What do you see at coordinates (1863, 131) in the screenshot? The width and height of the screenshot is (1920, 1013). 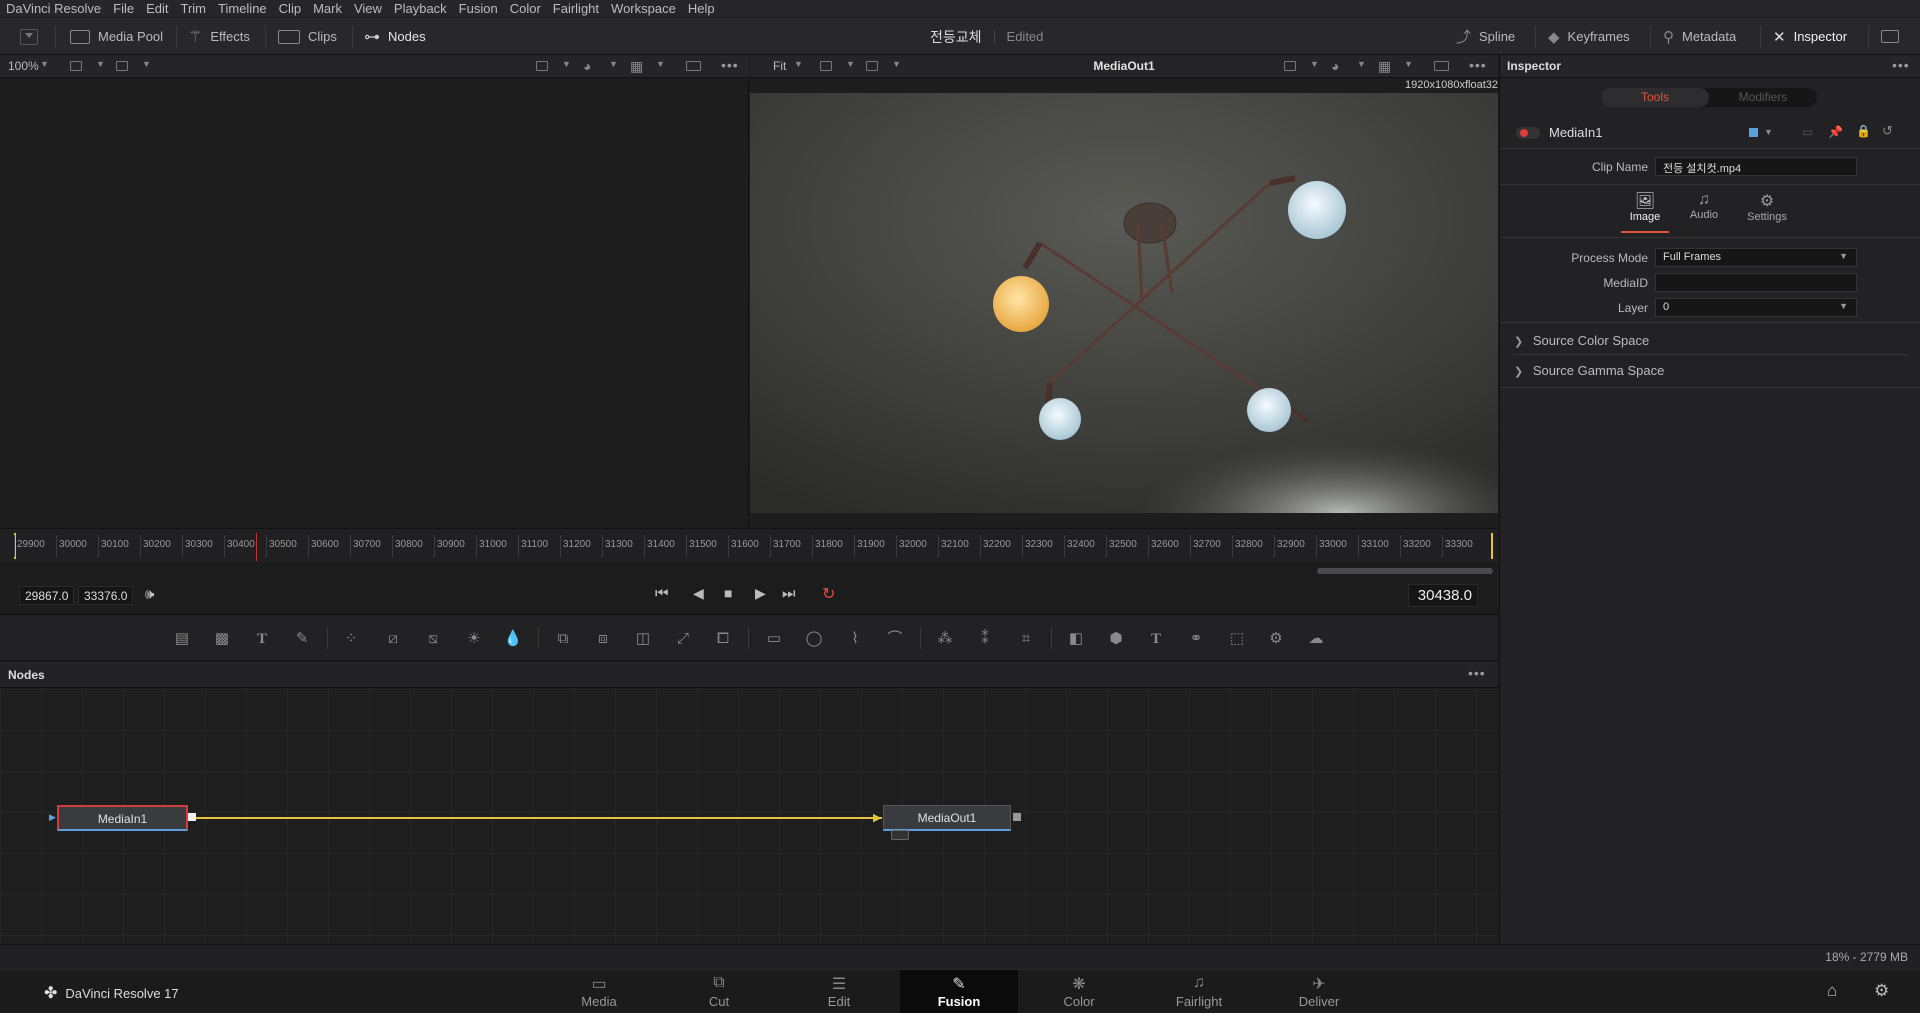 I see `lock-icon: 🔒` at bounding box center [1863, 131].